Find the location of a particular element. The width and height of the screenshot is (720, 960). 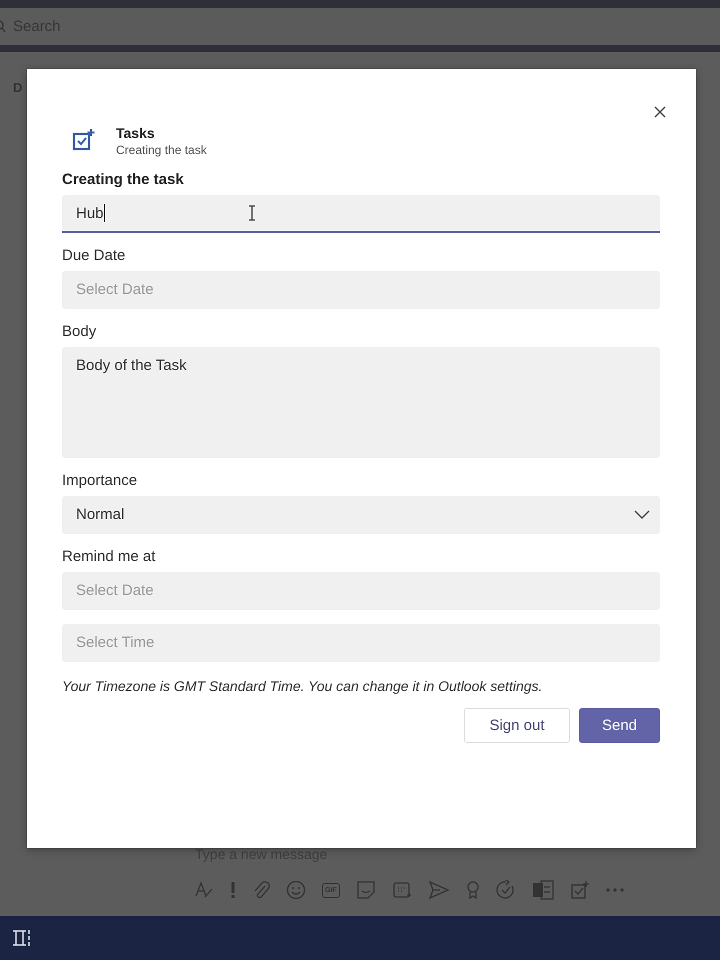

field-label: Body is located at coordinates (80, 332).